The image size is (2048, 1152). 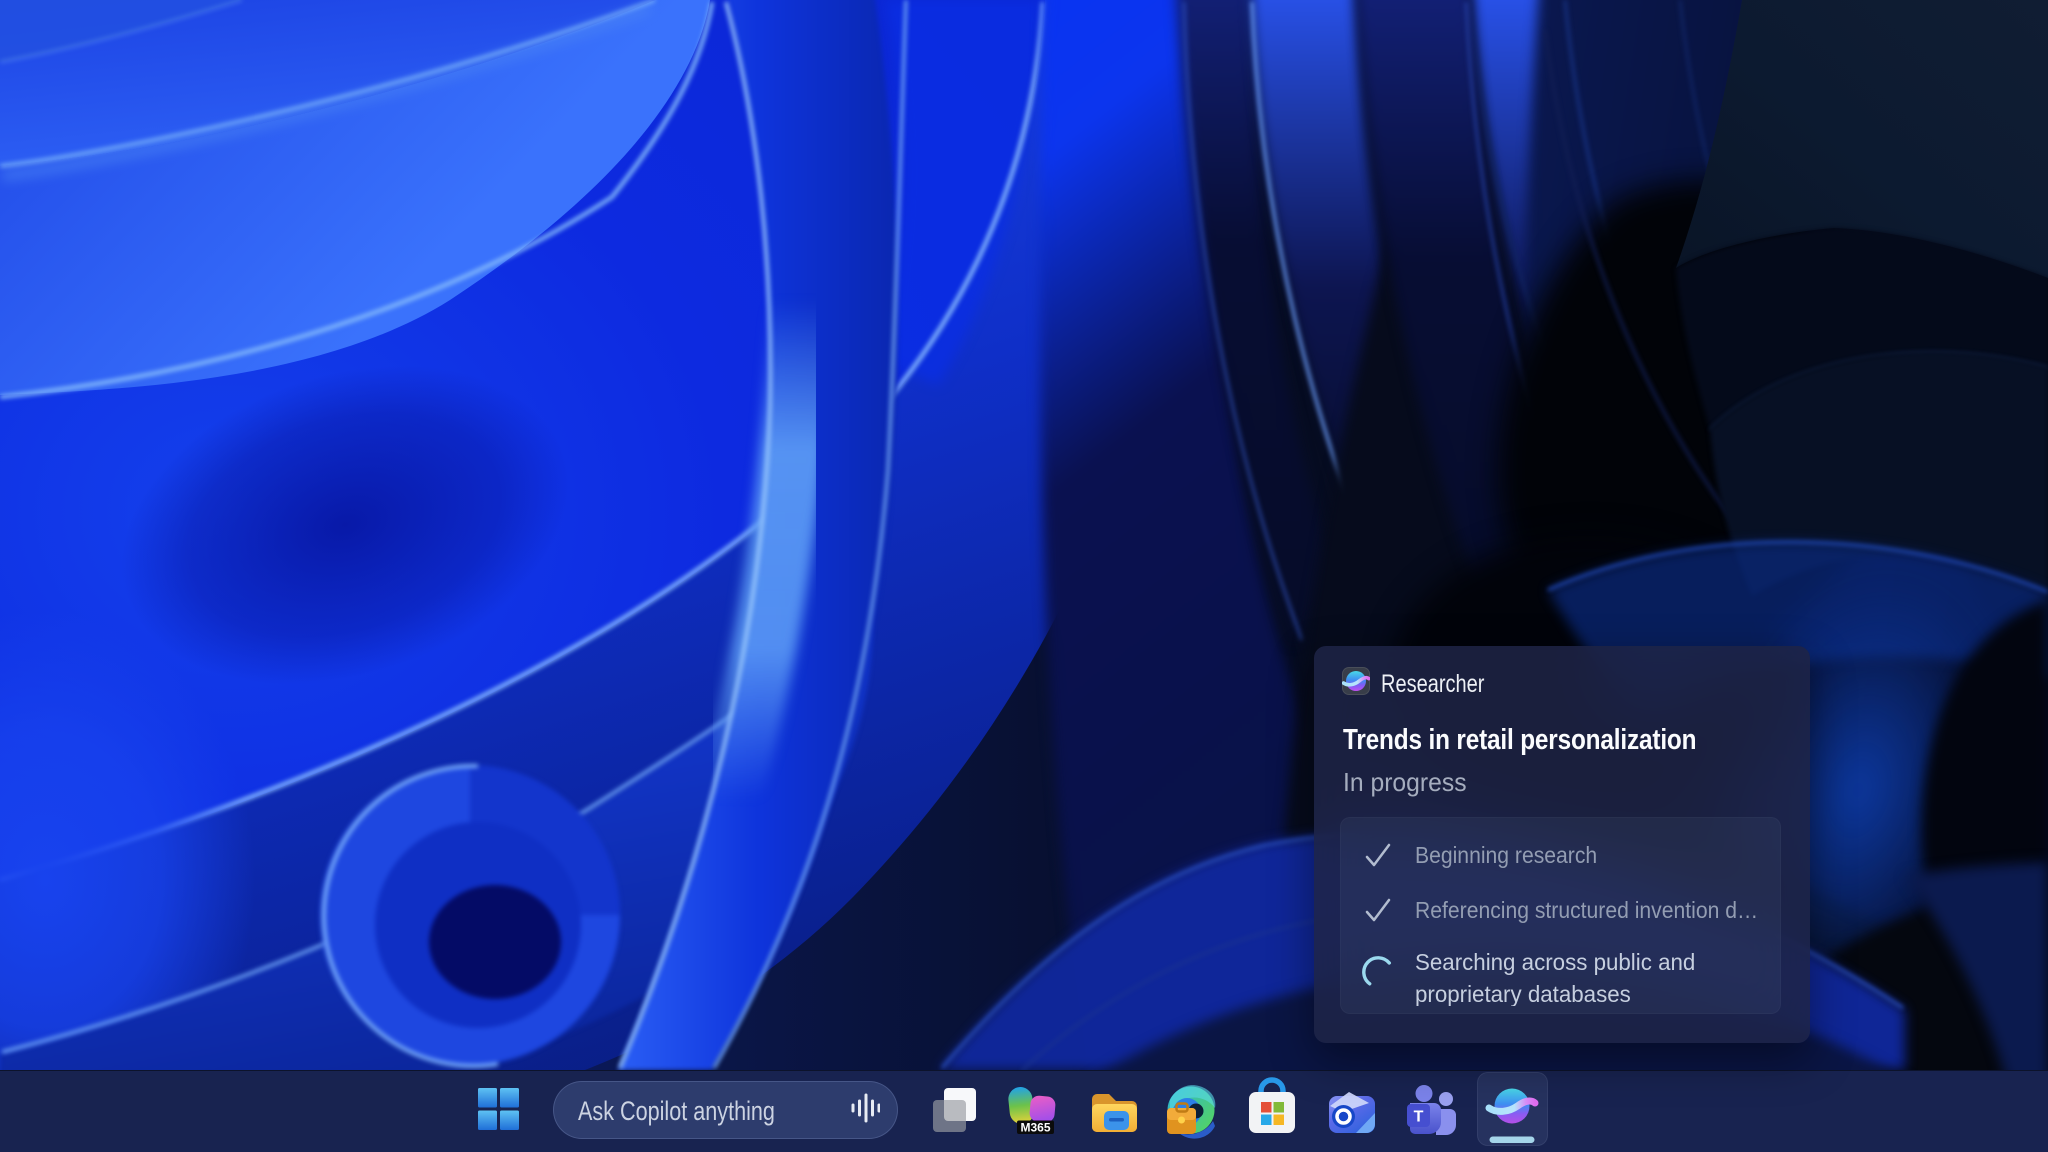 I want to click on svg-text: Beginning research, so click(x=1506, y=855).